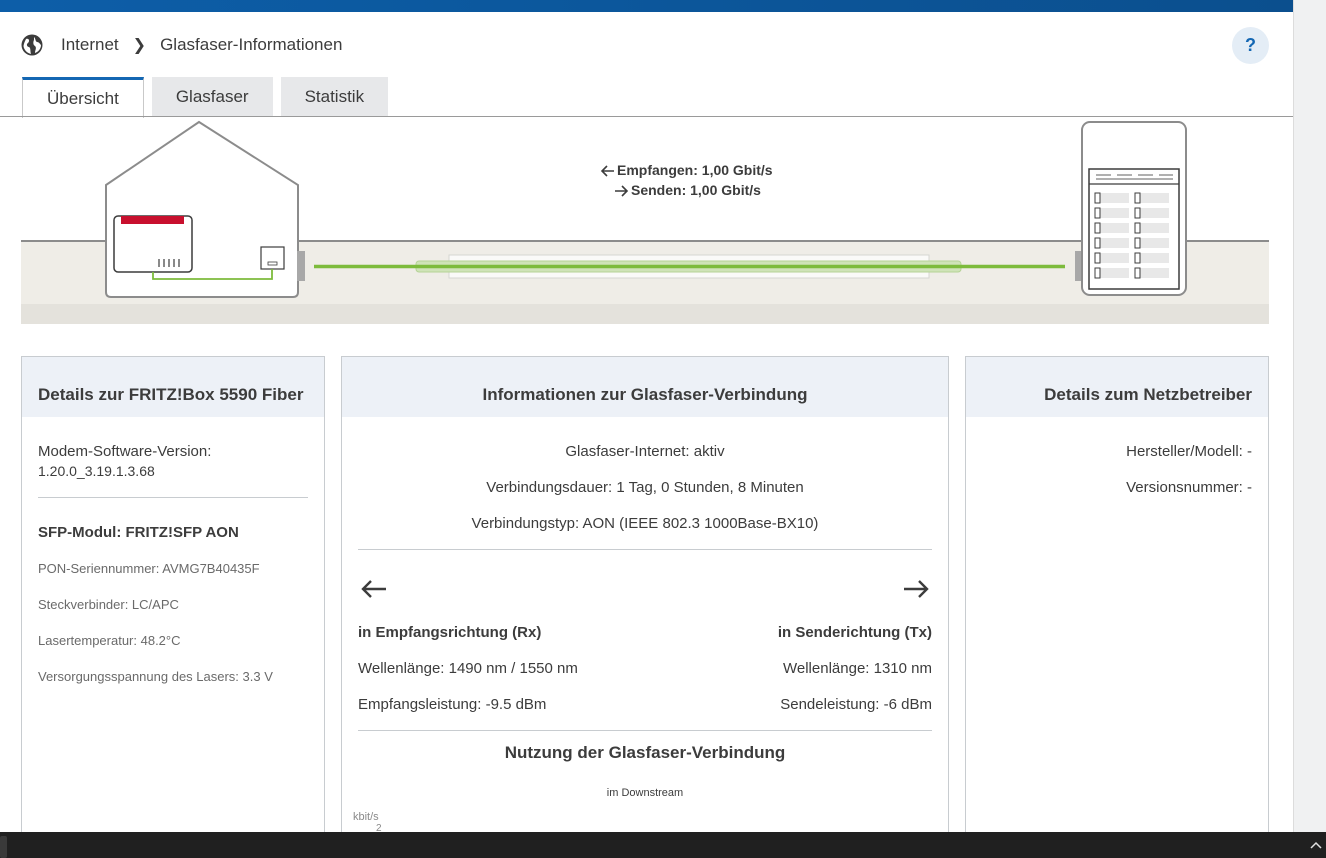 The height and width of the screenshot is (858, 1326). I want to click on tx-power: Sendeleistung: -6 dBm, so click(856, 704).